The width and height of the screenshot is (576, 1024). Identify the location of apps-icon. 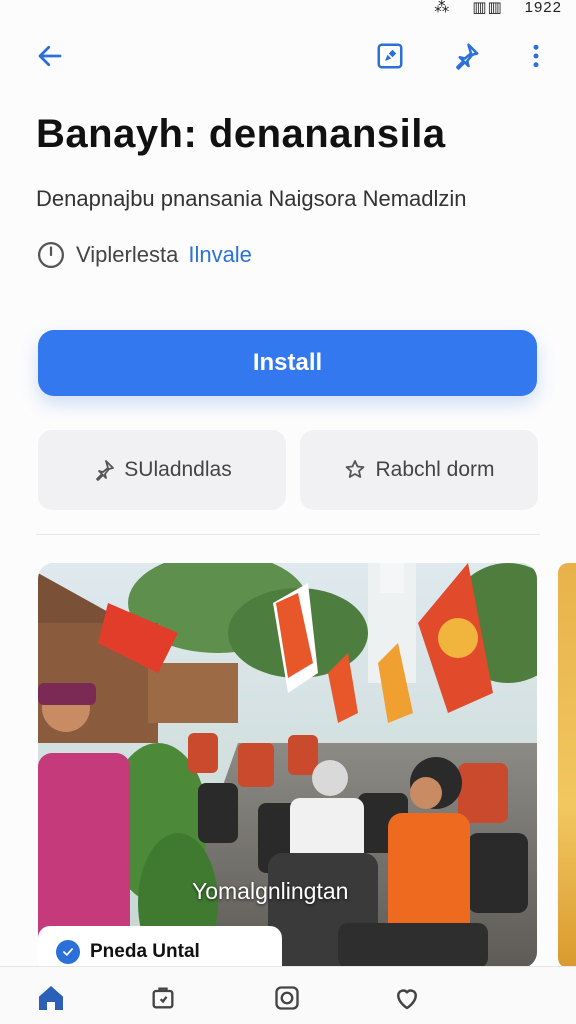
(163, 998).